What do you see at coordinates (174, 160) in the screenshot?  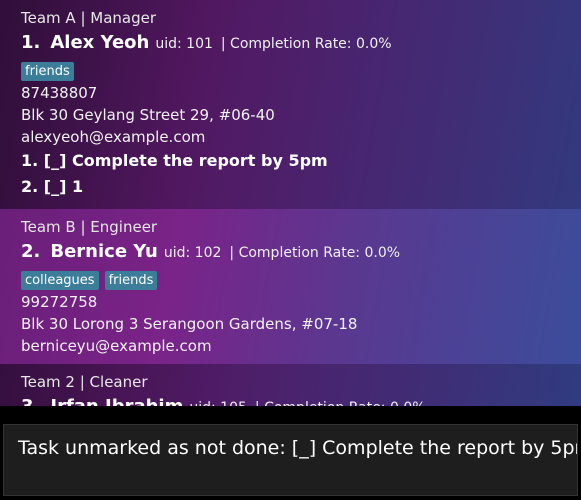 I see `task-item-1: 1. [_] Complete the report by 5pm` at bounding box center [174, 160].